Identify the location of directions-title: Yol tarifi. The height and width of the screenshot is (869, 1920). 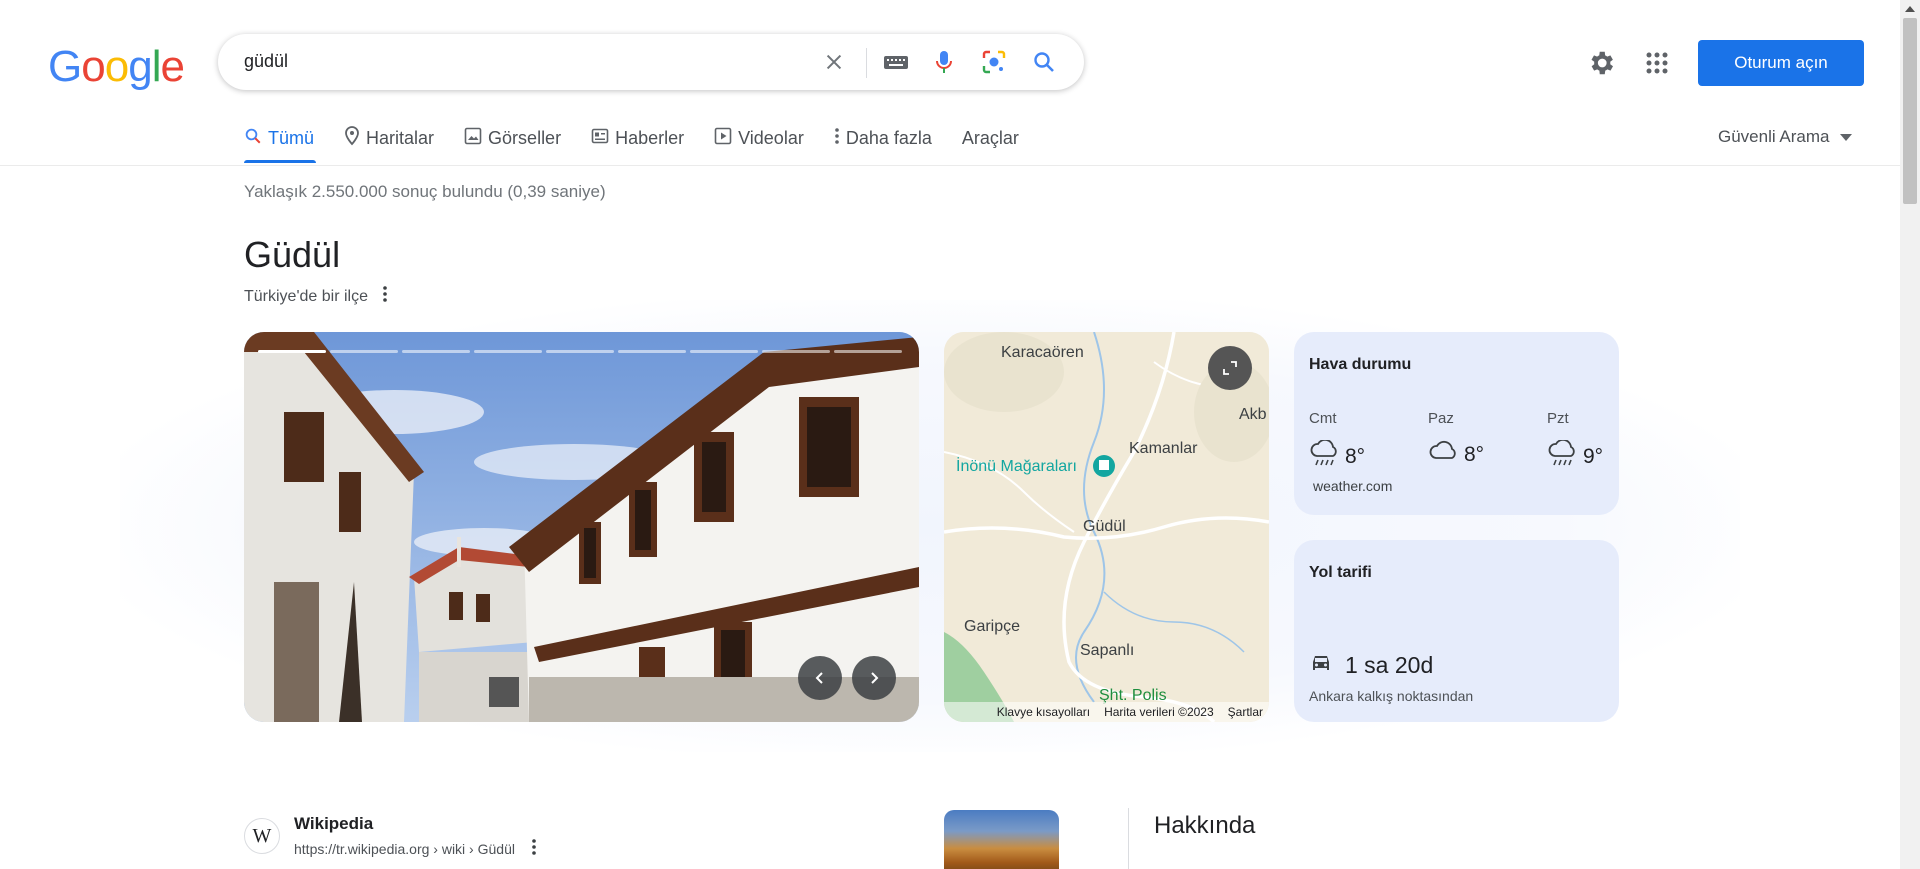
(1340, 572).